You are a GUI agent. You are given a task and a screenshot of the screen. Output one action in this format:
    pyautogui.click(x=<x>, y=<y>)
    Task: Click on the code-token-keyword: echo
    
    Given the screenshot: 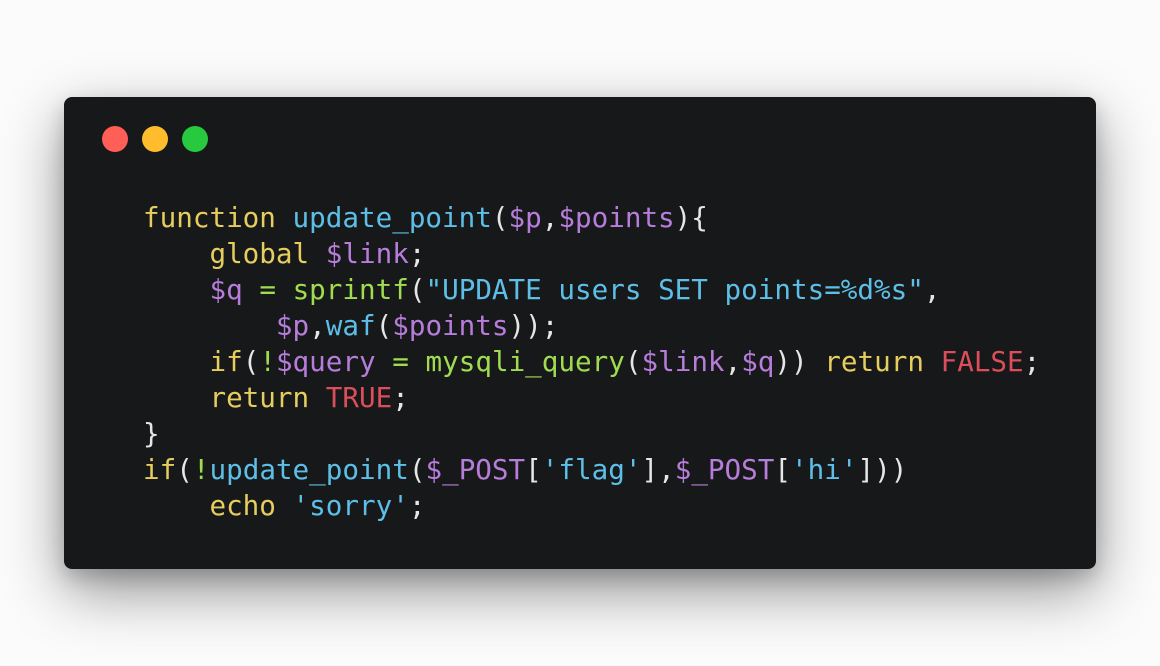 What is the action you would take?
    pyautogui.click(x=242, y=505)
    